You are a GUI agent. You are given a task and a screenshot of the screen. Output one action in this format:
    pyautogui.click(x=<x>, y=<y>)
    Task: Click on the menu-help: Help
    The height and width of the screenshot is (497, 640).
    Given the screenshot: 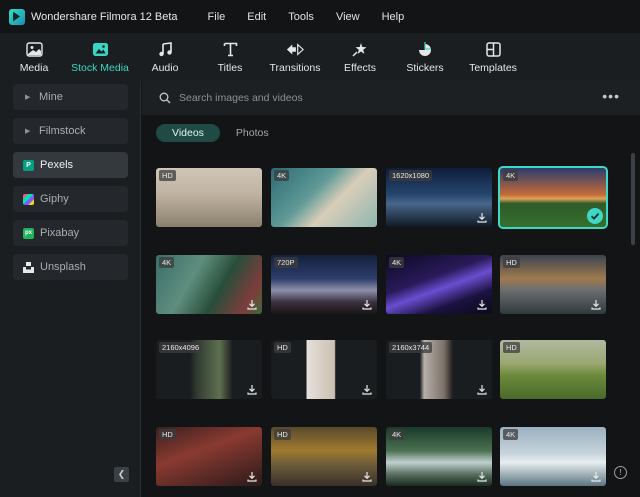 What is the action you would take?
    pyautogui.click(x=393, y=17)
    